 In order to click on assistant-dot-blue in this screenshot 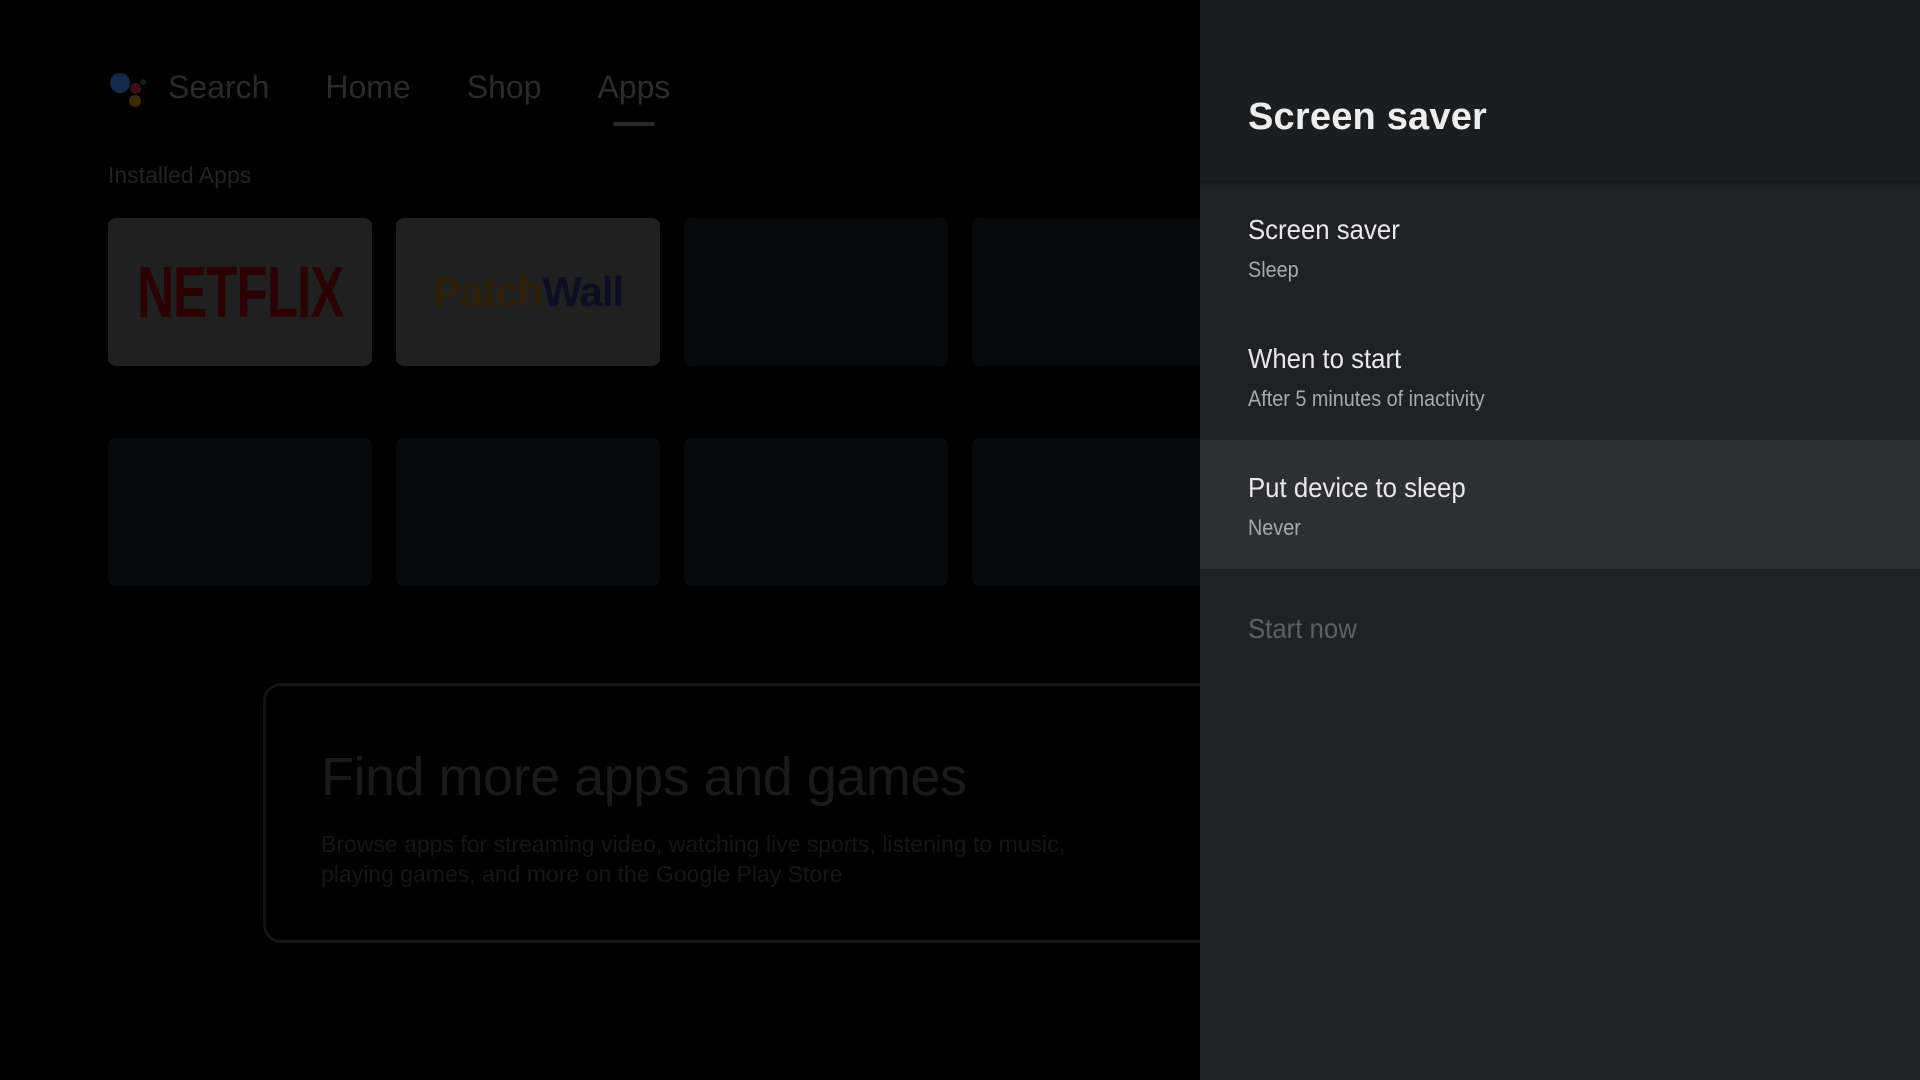, I will do `click(120, 83)`.